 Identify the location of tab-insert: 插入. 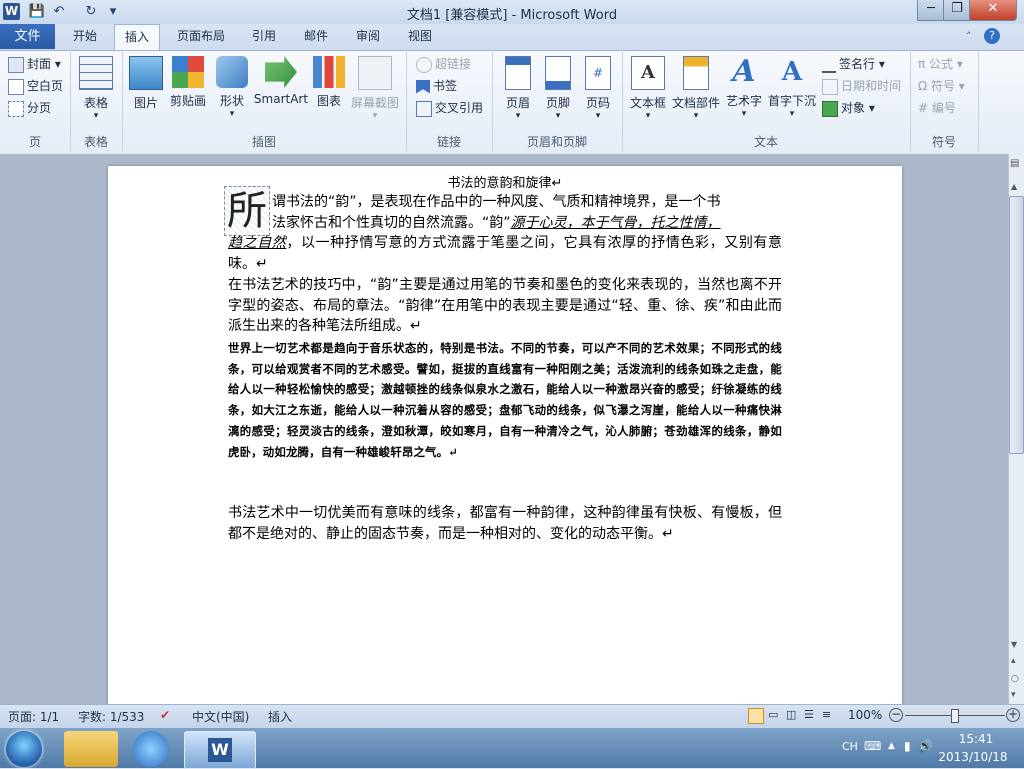
(137, 37).